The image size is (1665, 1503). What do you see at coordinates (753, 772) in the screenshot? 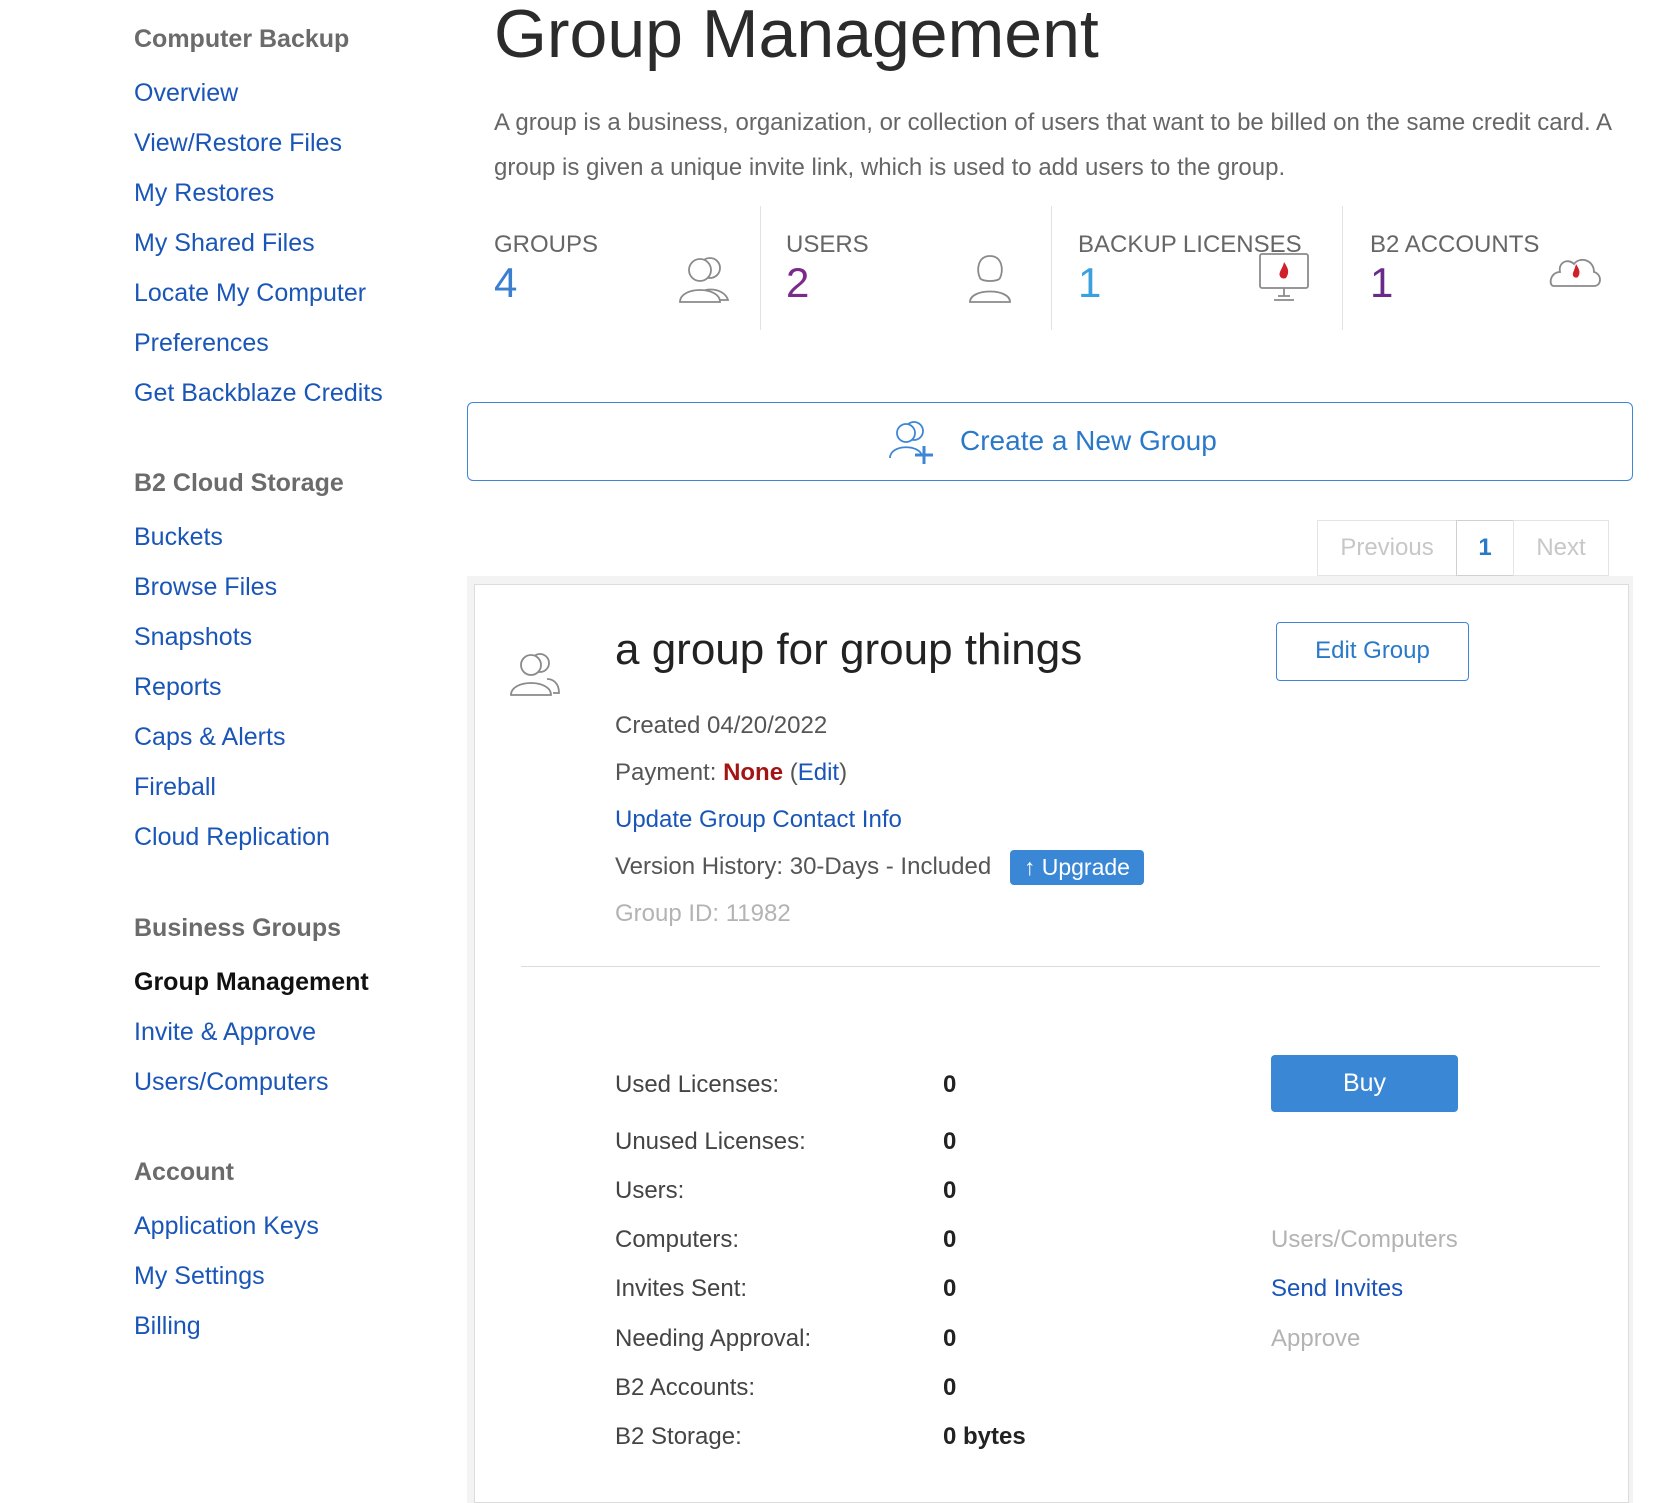
I see `payment-value: None` at bounding box center [753, 772].